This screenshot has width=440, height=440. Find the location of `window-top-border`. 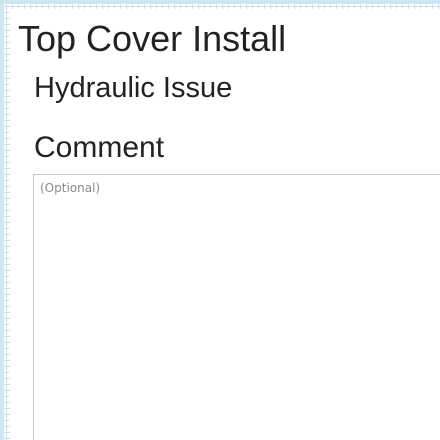

window-top-border is located at coordinates (220, 2).